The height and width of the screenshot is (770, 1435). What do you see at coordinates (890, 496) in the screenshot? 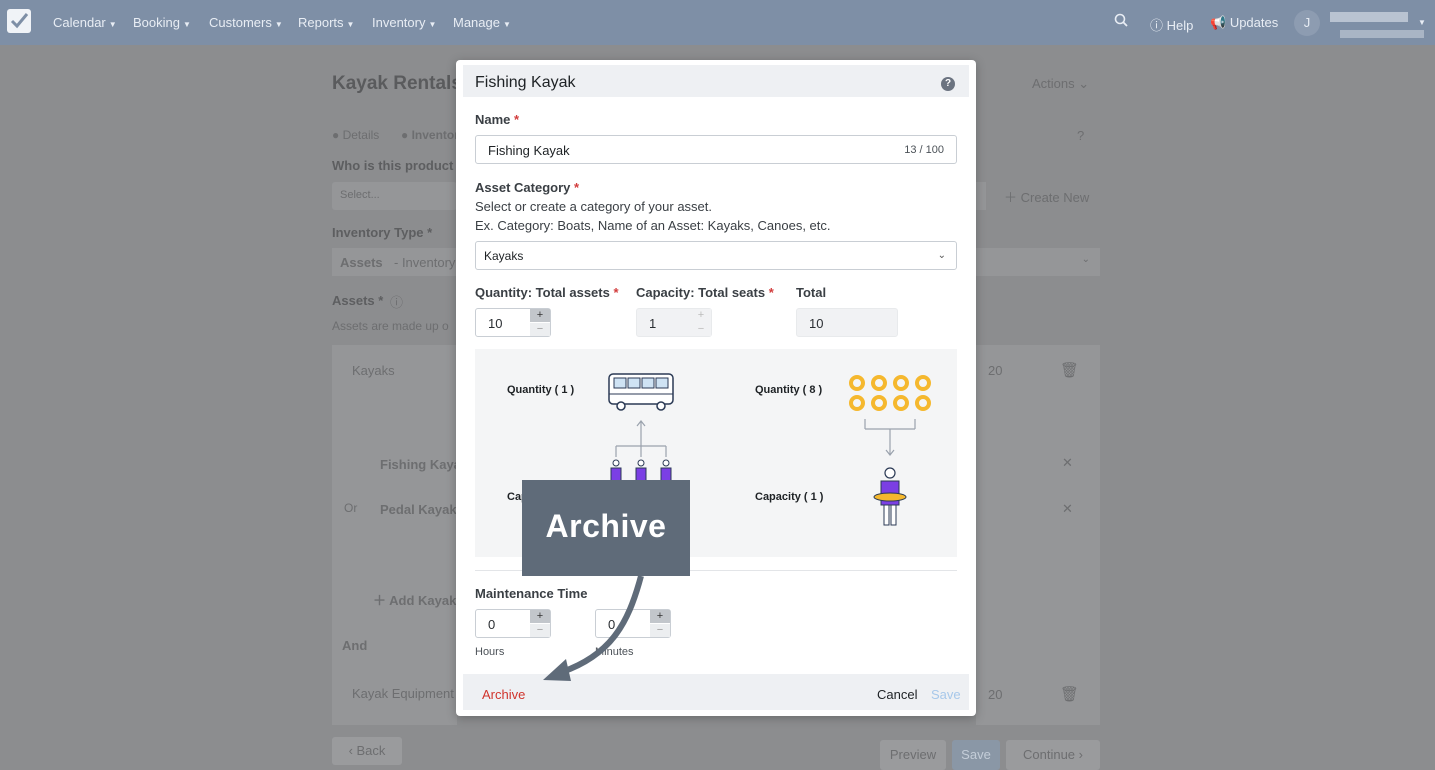
I see `person-with-float-icon` at bounding box center [890, 496].